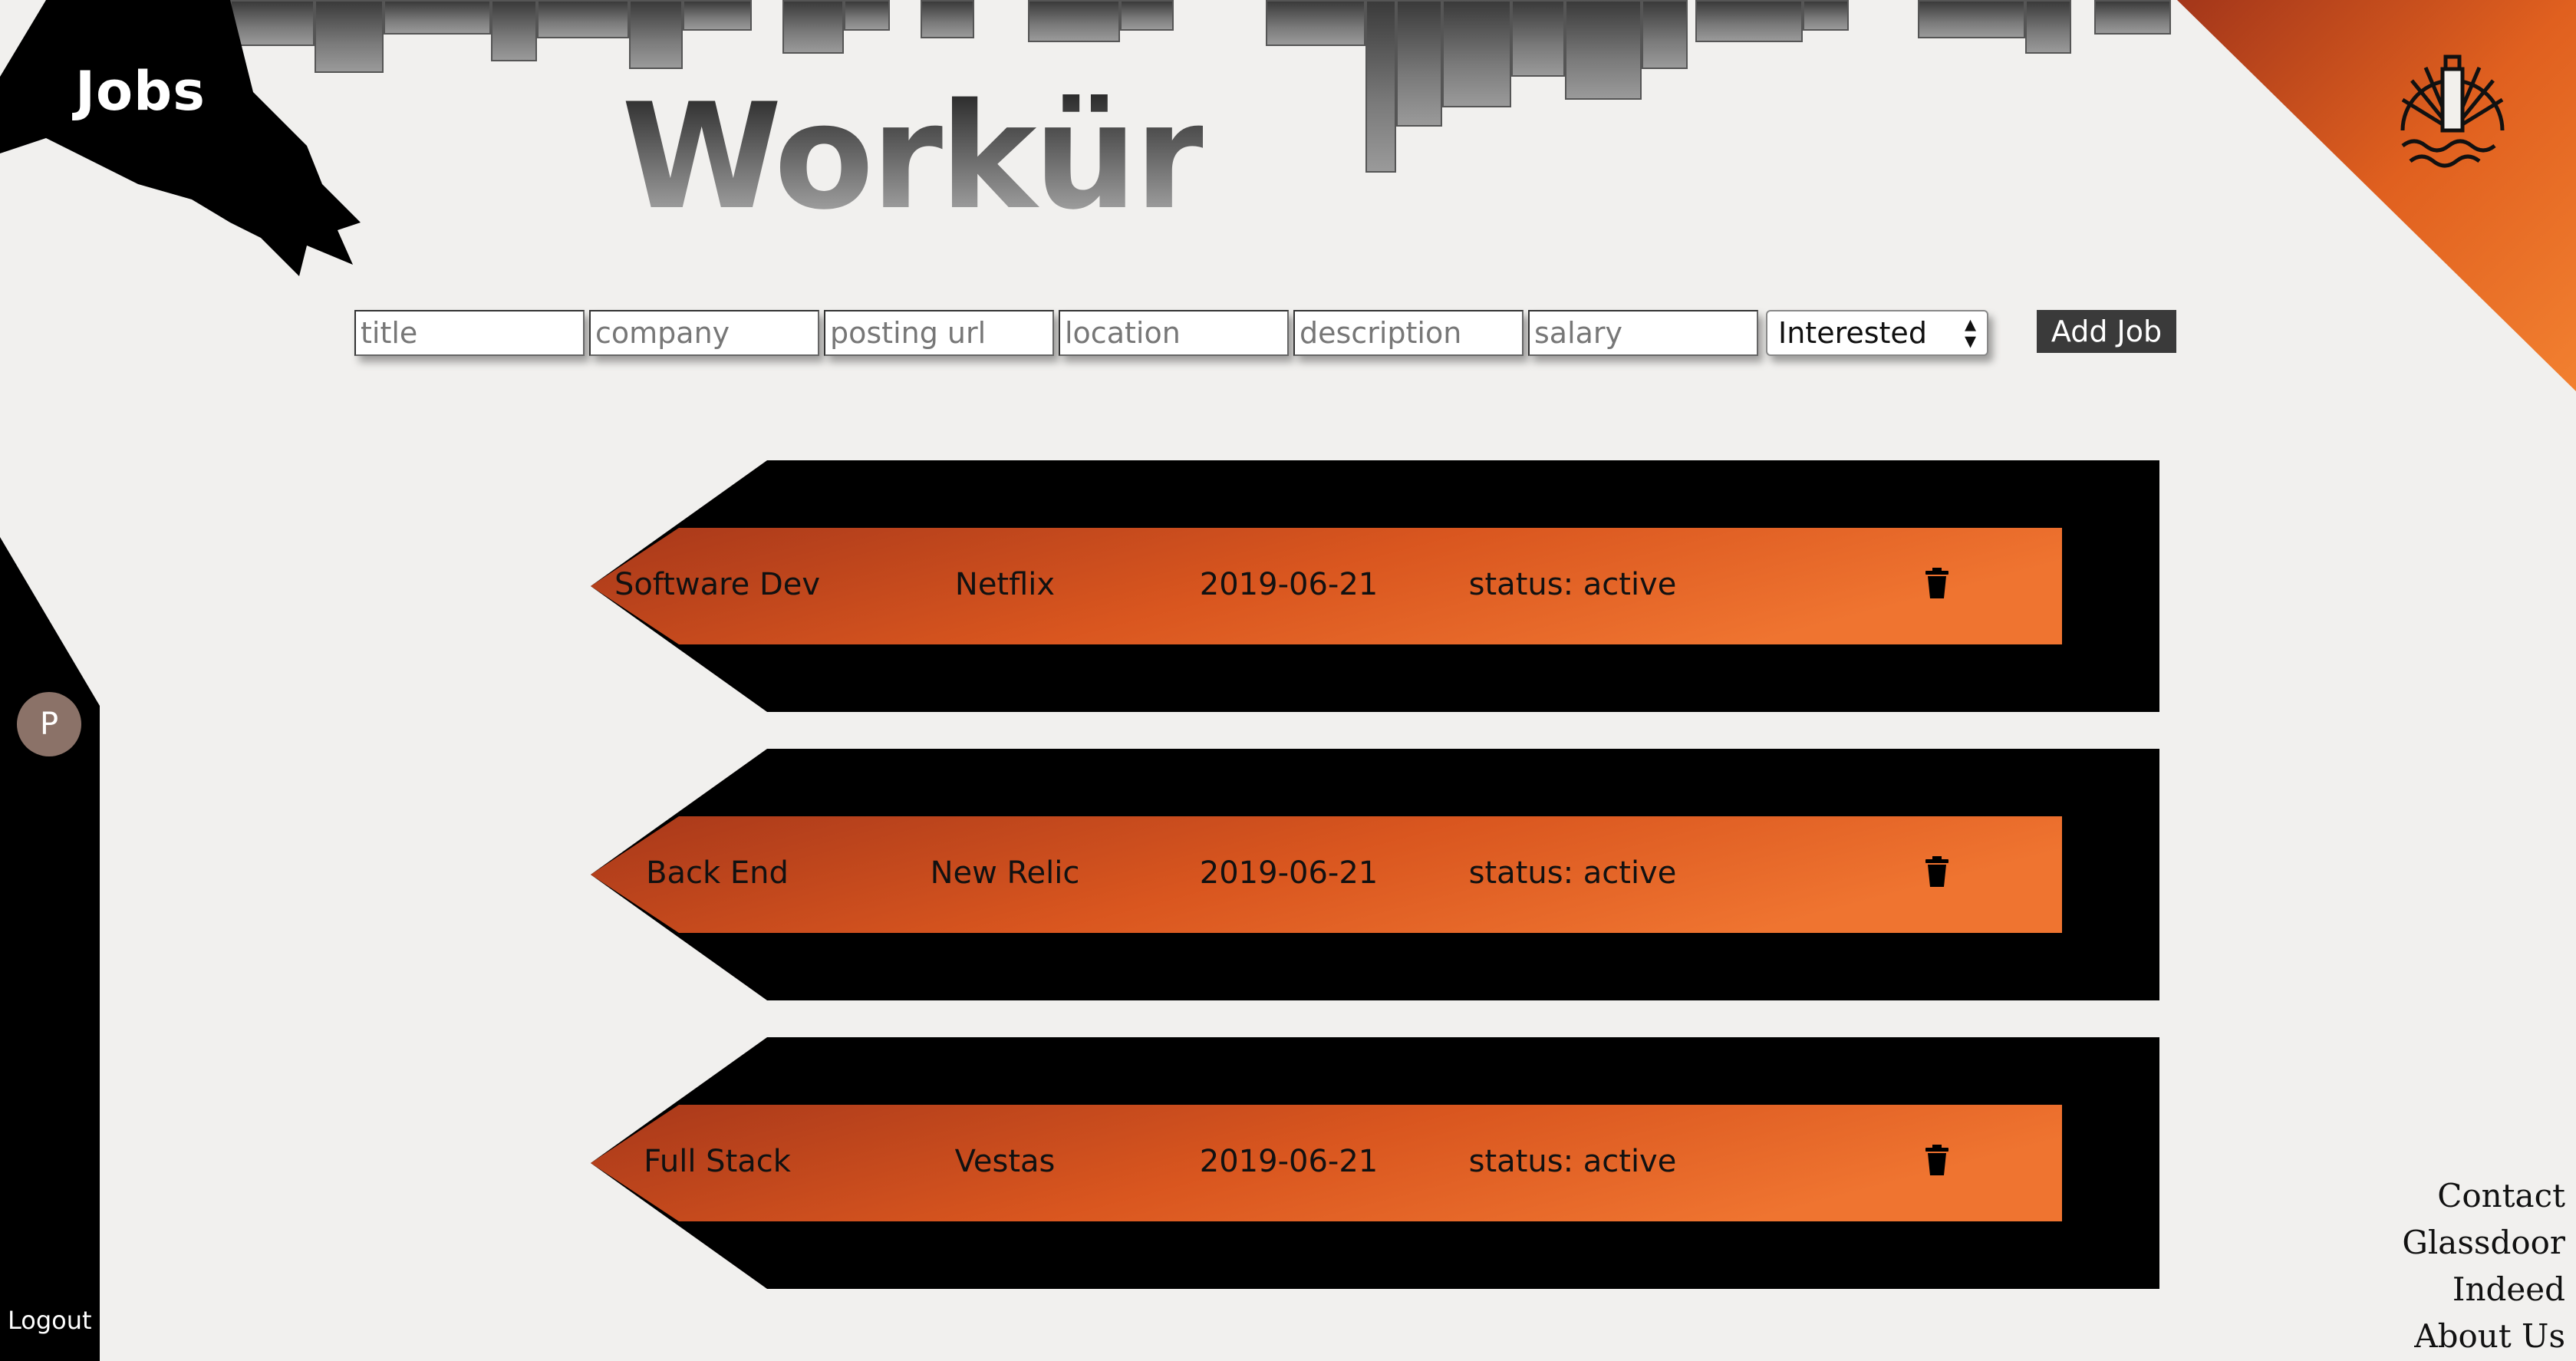 The height and width of the screenshot is (1361, 2576). What do you see at coordinates (1005, 1161) in the screenshot?
I see `job-company: Vestas` at bounding box center [1005, 1161].